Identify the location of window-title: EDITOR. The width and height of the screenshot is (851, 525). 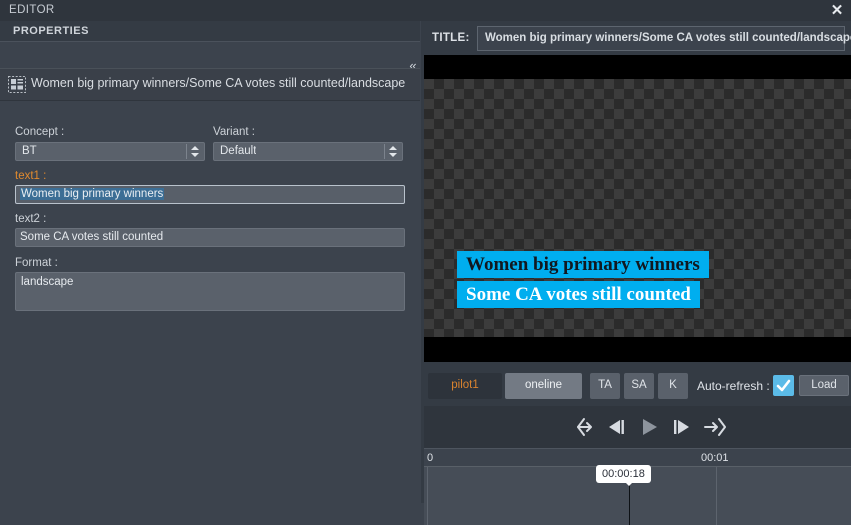
(32, 10).